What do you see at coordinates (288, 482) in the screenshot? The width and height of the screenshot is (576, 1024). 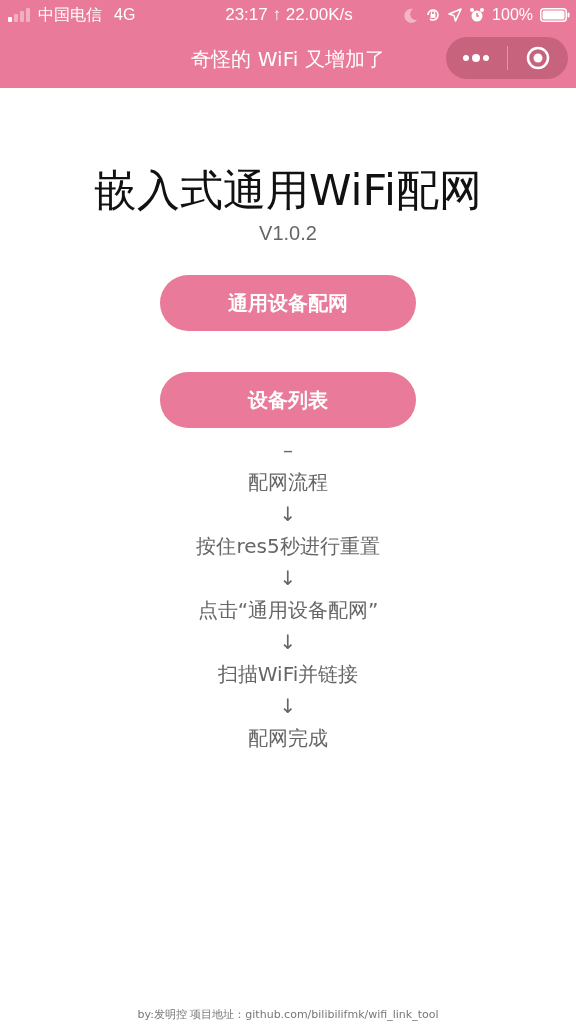 I see `flow-step: 配网流程` at bounding box center [288, 482].